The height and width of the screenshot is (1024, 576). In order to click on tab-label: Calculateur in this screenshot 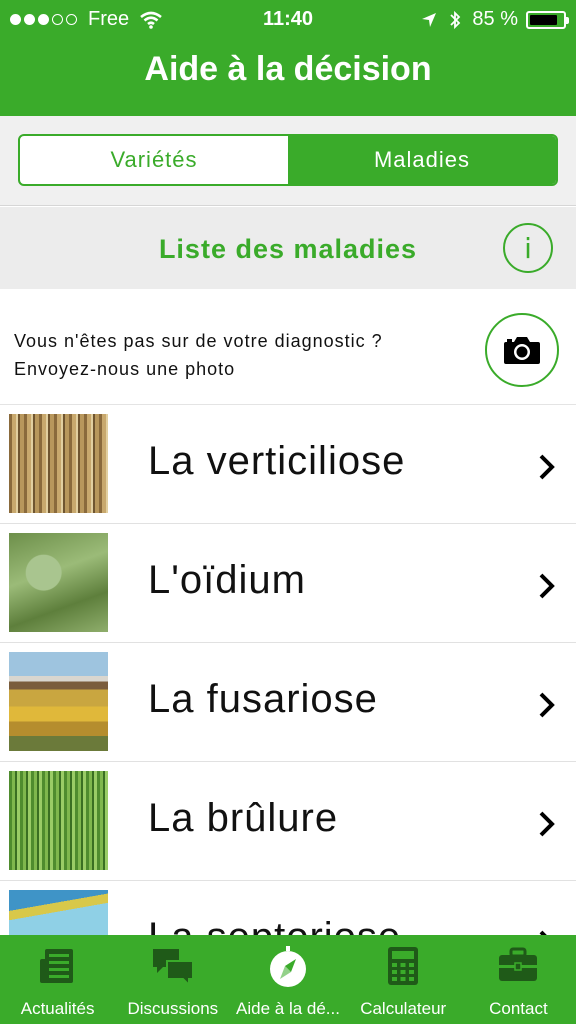, I will do `click(403, 1008)`.